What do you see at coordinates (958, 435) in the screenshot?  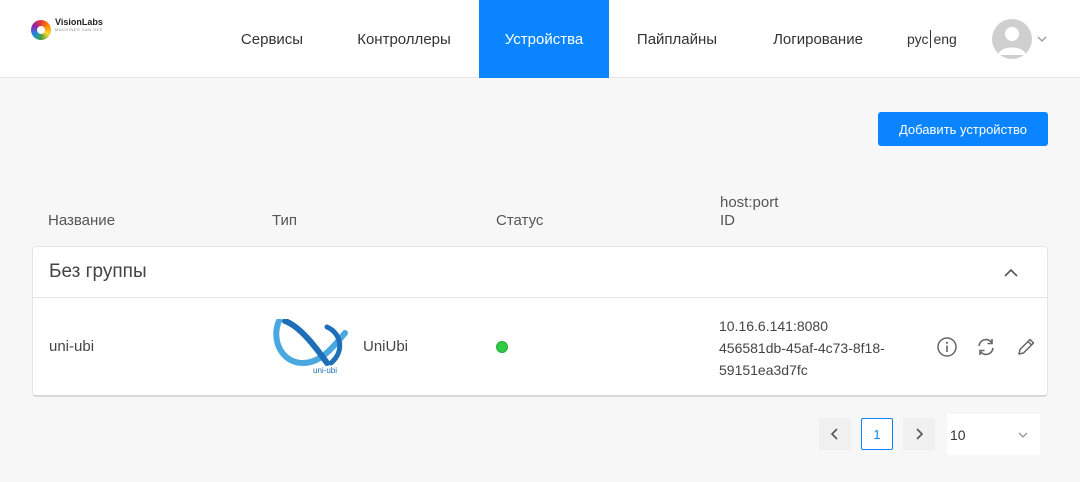 I see `page-size-value: 10` at bounding box center [958, 435].